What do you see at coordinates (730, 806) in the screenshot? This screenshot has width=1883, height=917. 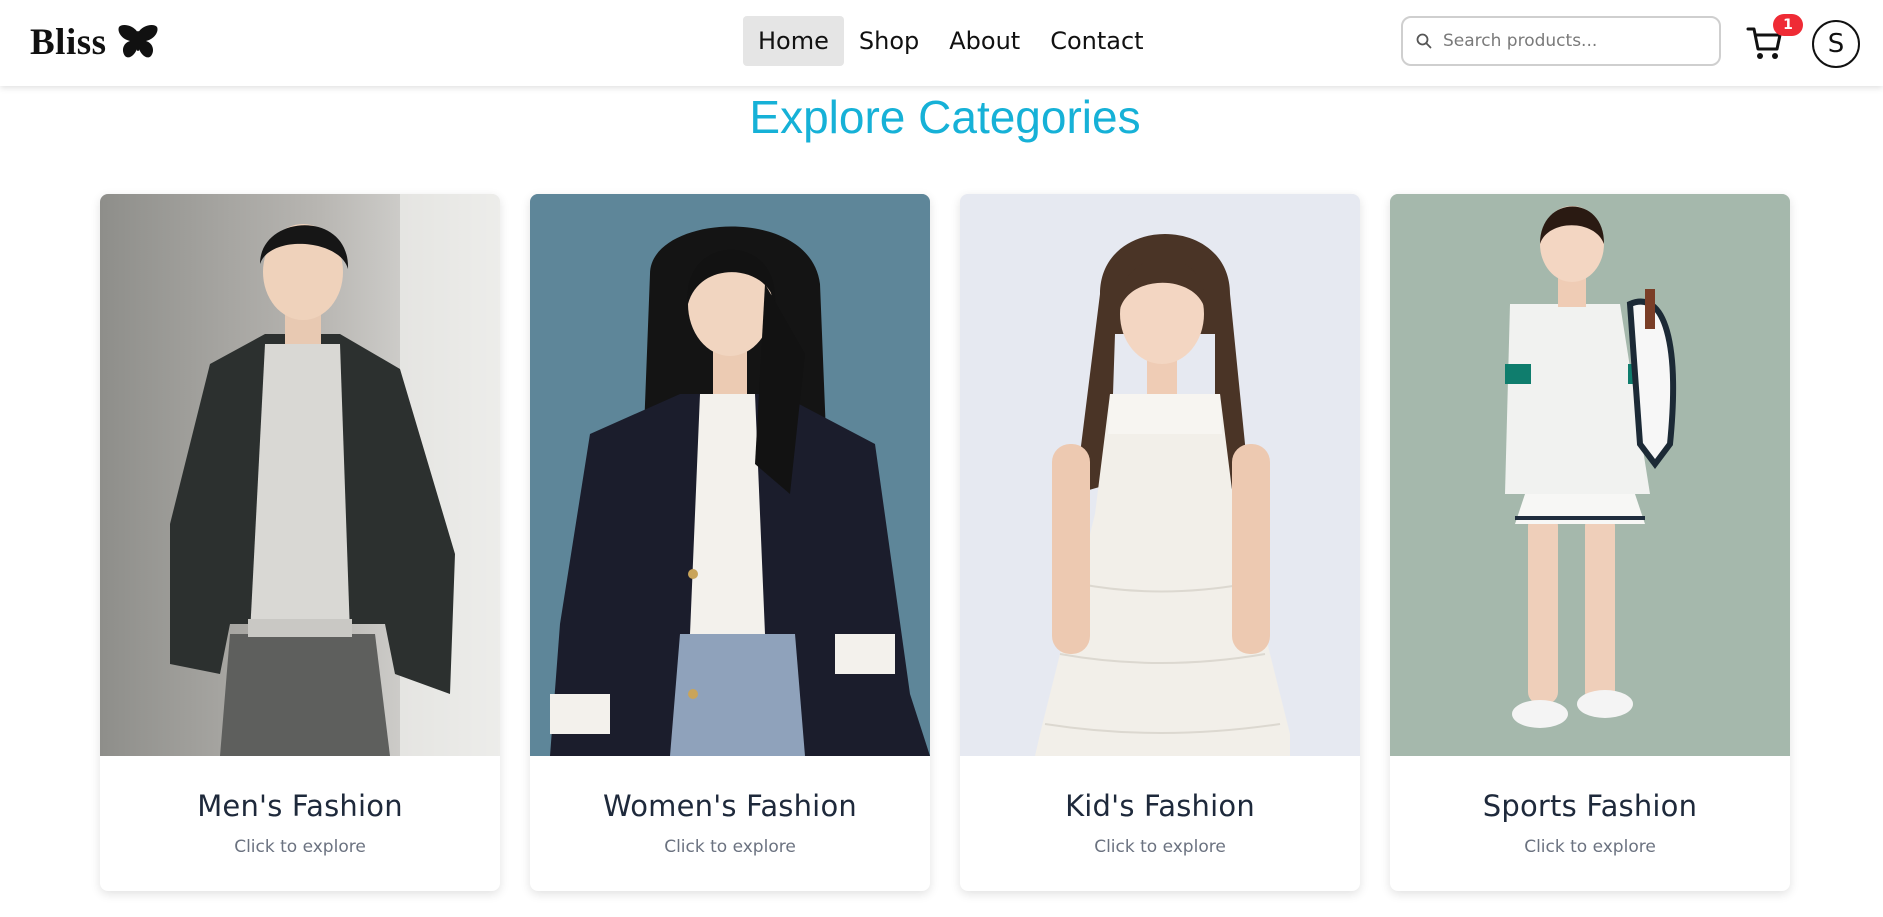 I see `category-title: Women's Fashion` at bounding box center [730, 806].